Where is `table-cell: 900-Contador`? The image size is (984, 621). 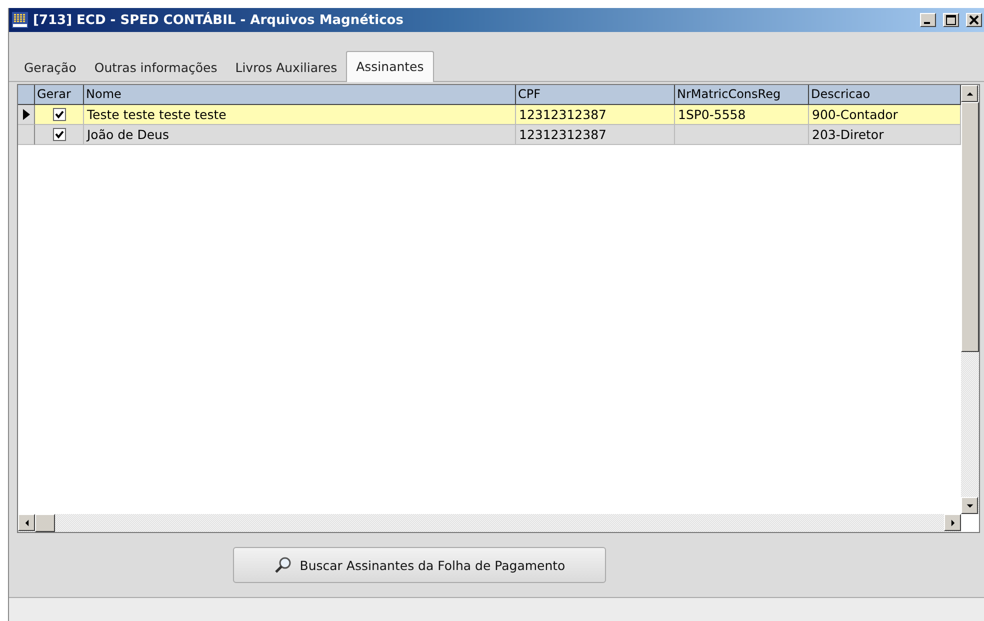
table-cell: 900-Contador is located at coordinates (855, 114).